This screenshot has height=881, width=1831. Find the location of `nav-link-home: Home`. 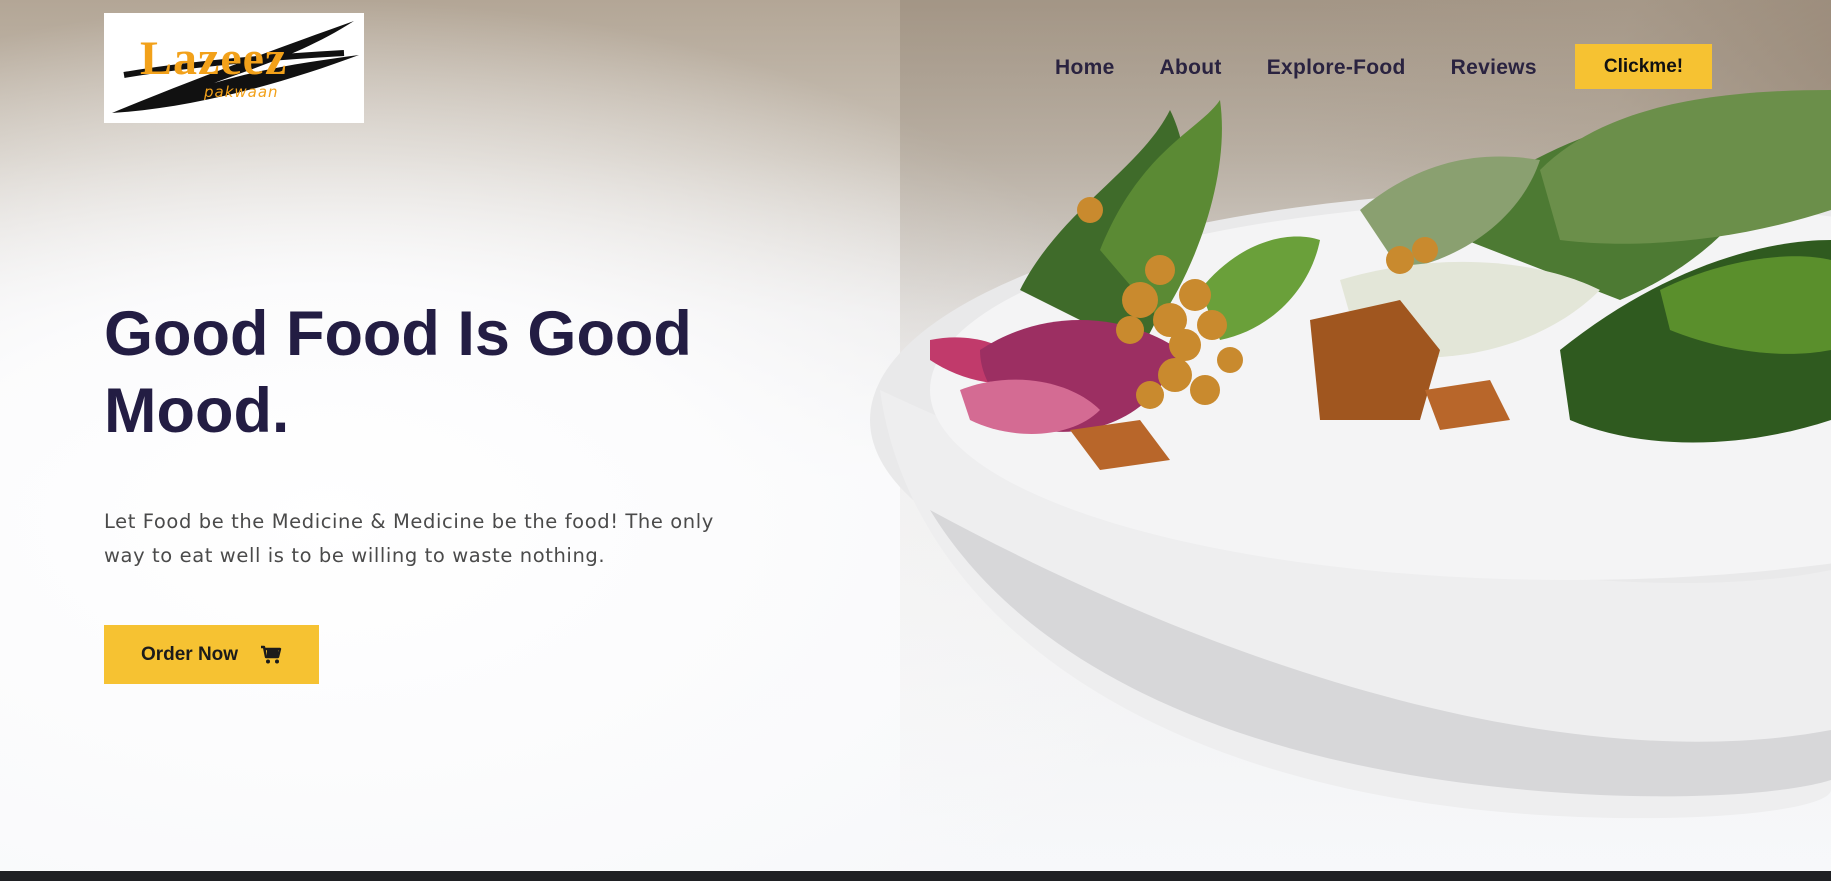

nav-link-home: Home is located at coordinates (1085, 68).